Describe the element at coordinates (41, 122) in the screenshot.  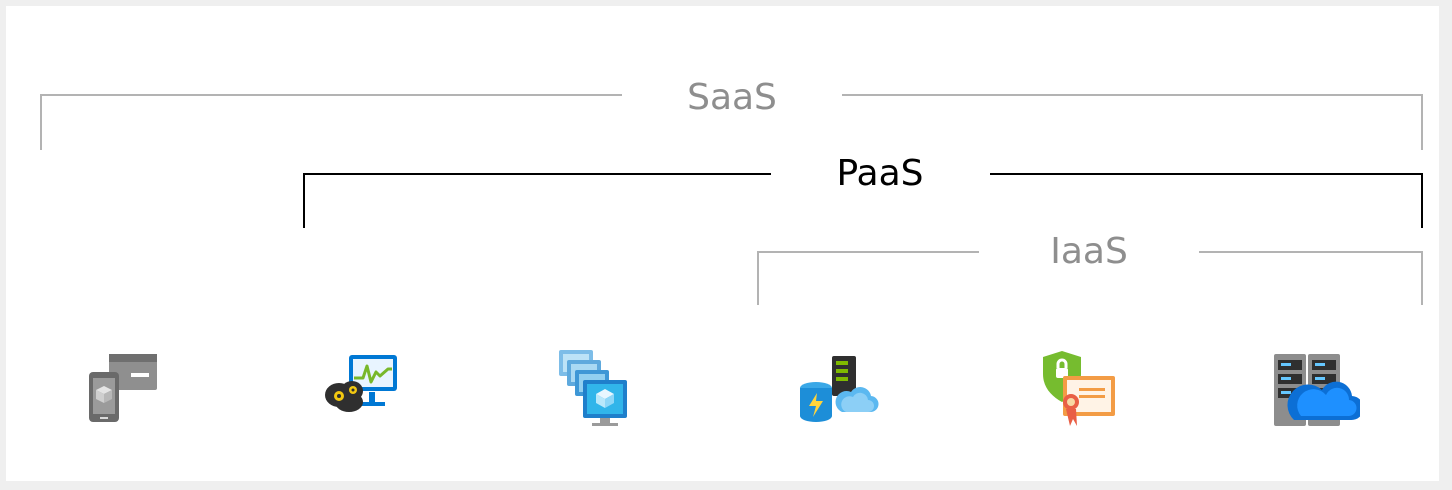
I see `saas-bracket-left-vertical` at that location.